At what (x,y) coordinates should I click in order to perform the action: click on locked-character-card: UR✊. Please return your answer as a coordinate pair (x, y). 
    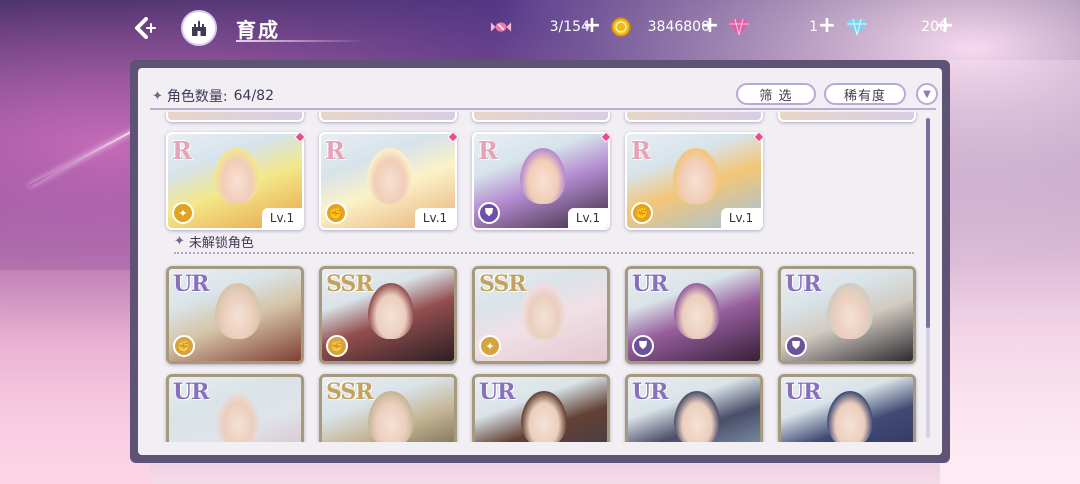
    Looking at the image, I should click on (694, 408).